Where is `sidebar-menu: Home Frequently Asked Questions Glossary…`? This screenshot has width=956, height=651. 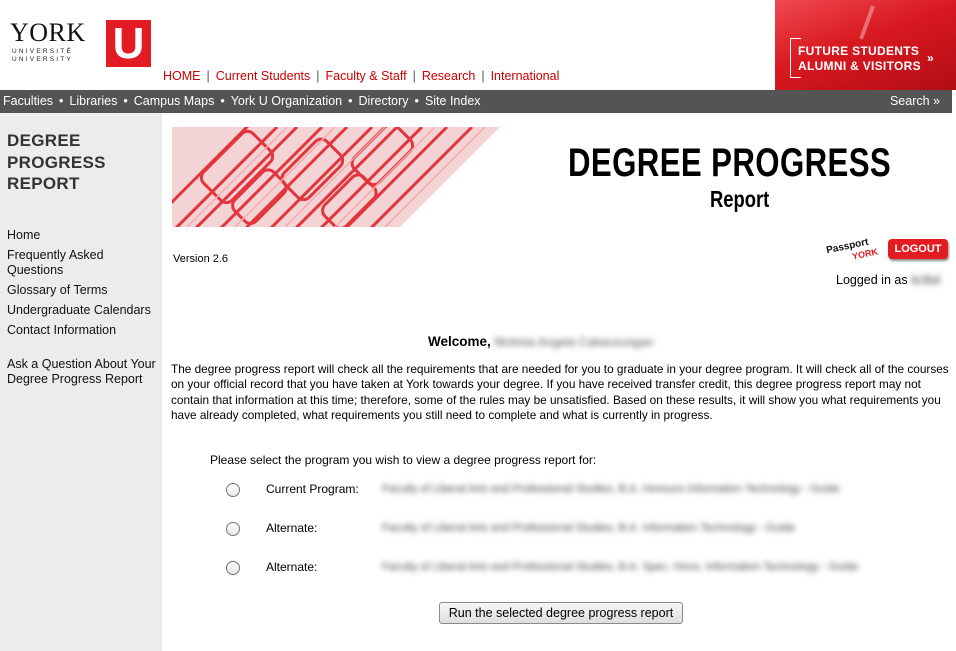 sidebar-menu: Home Frequently Asked Questions Glossary… is located at coordinates (83, 310).